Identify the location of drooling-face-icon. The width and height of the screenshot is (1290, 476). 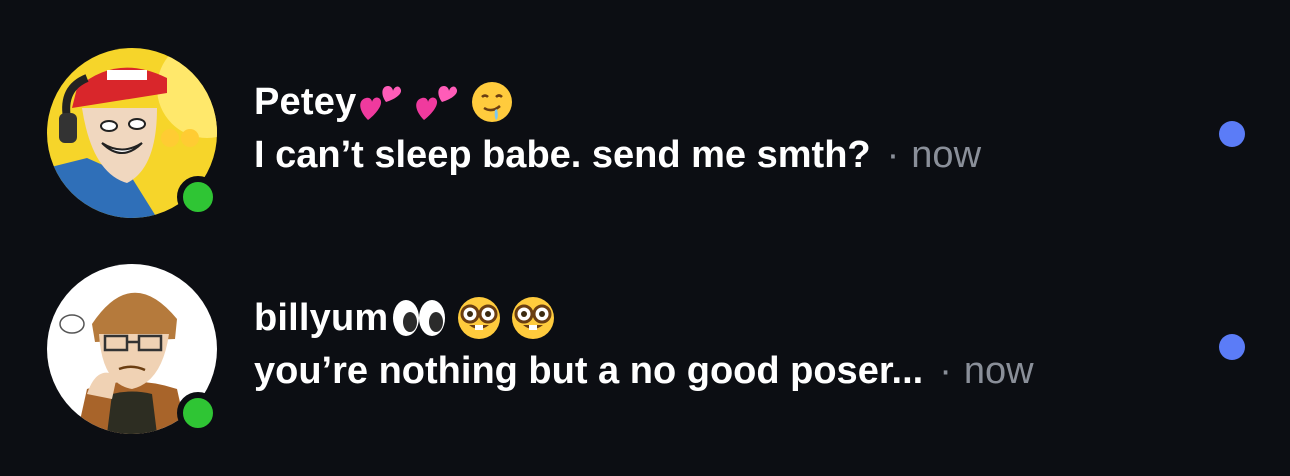
(492, 102).